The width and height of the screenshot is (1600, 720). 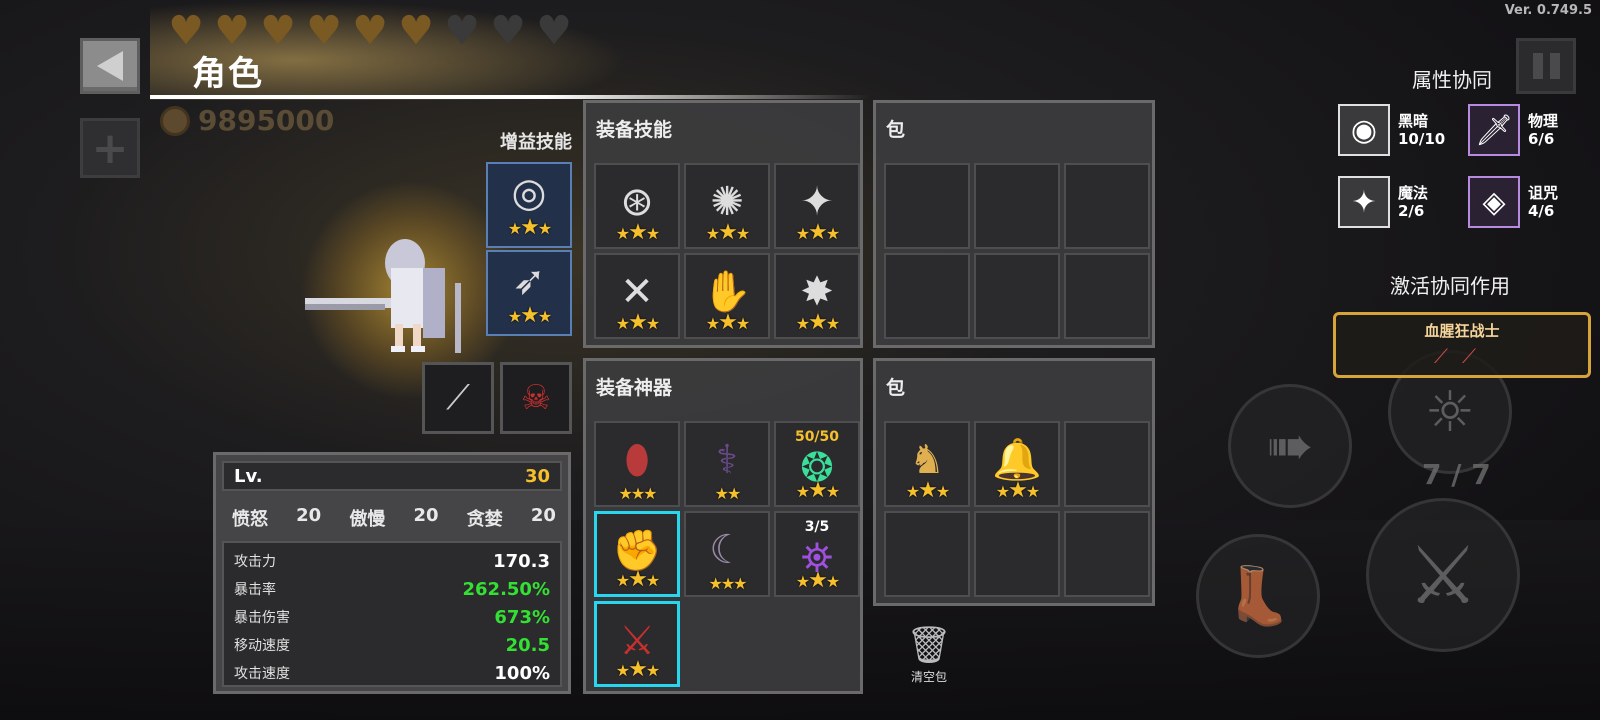 I want to click on artifact-slot: ☾ ★★★, so click(x=727, y=554).